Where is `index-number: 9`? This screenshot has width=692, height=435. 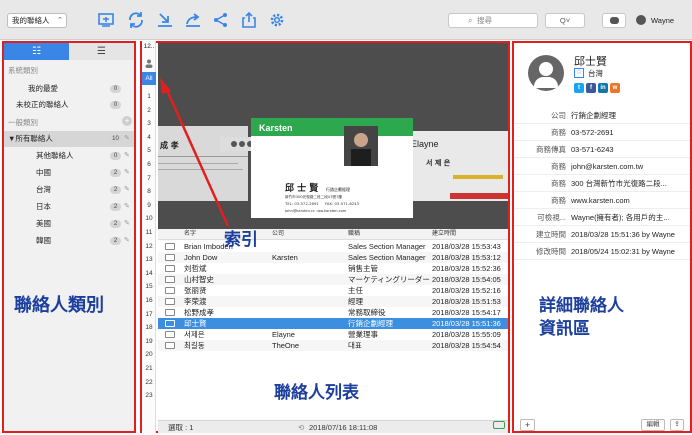 index-number: 9 is located at coordinates (149, 205).